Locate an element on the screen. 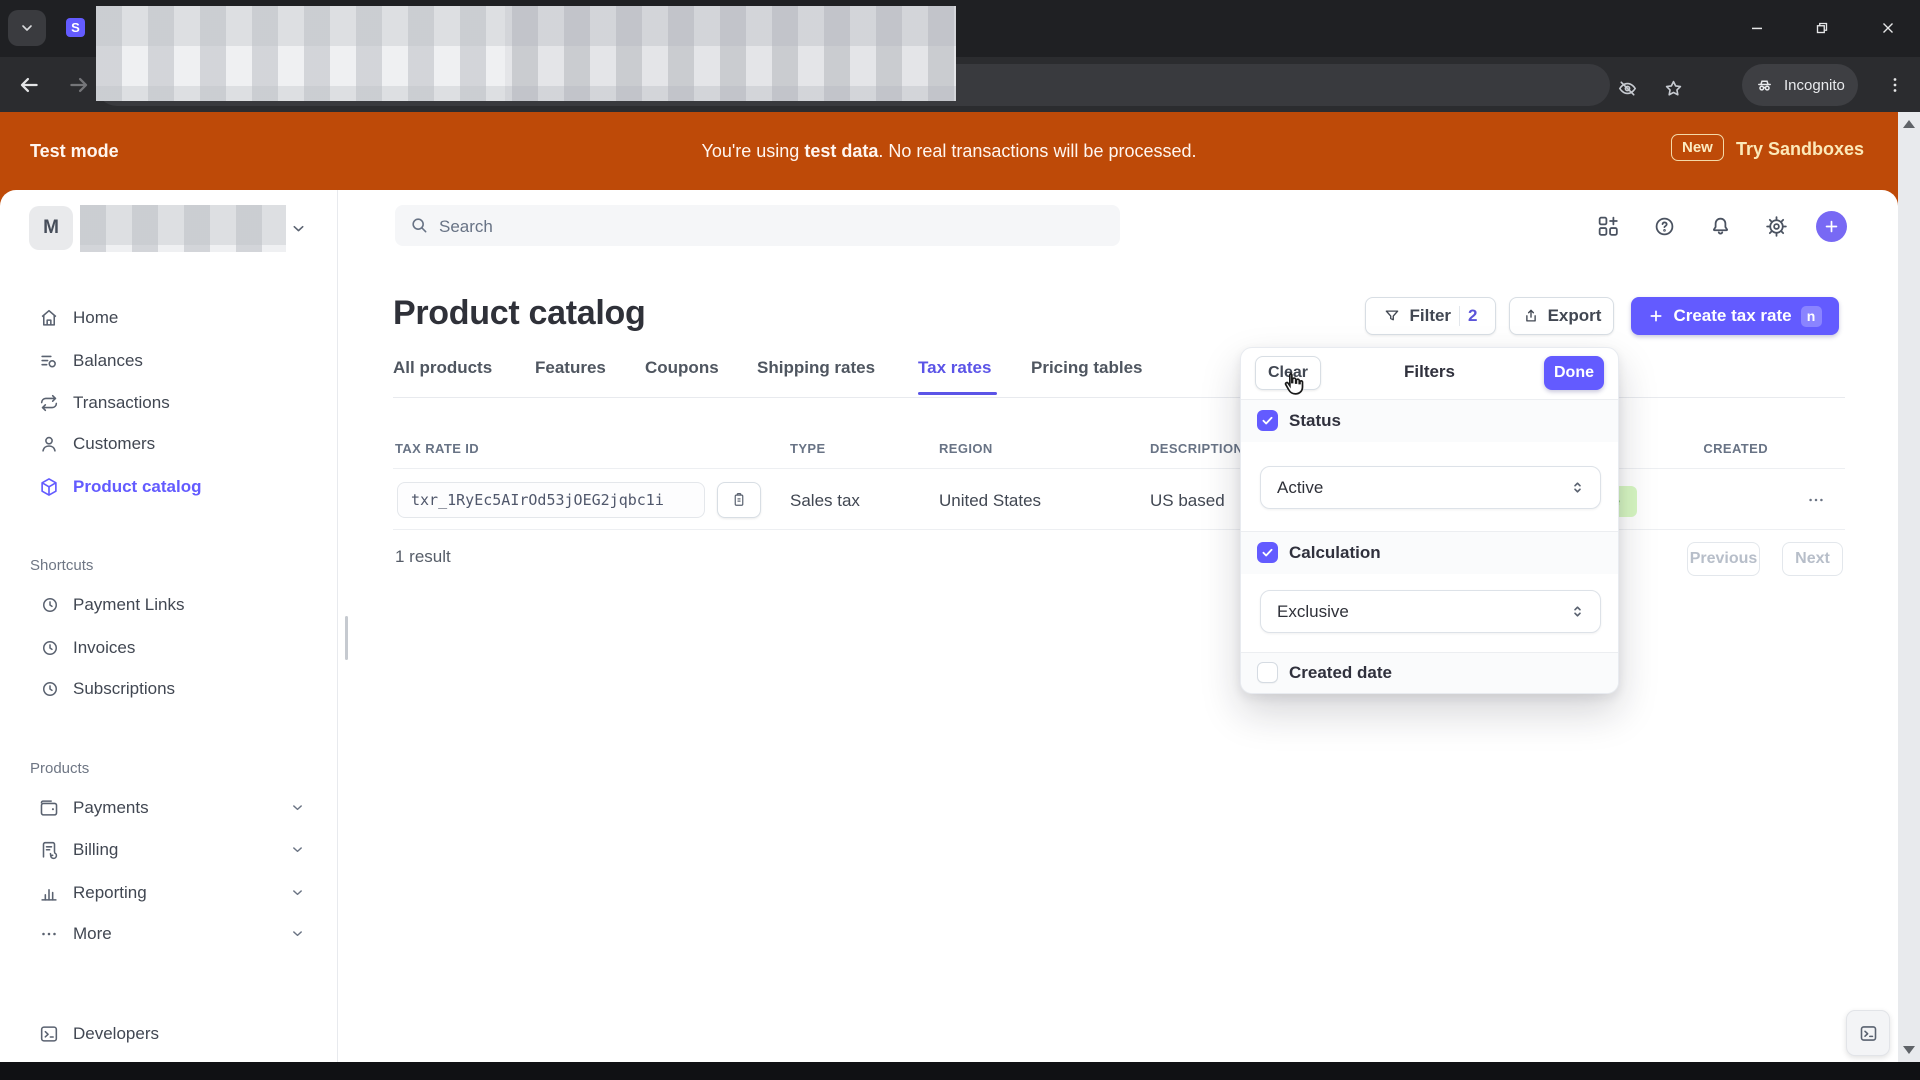 The width and height of the screenshot is (1920, 1080). browser-menu-button is located at coordinates (1895, 85).